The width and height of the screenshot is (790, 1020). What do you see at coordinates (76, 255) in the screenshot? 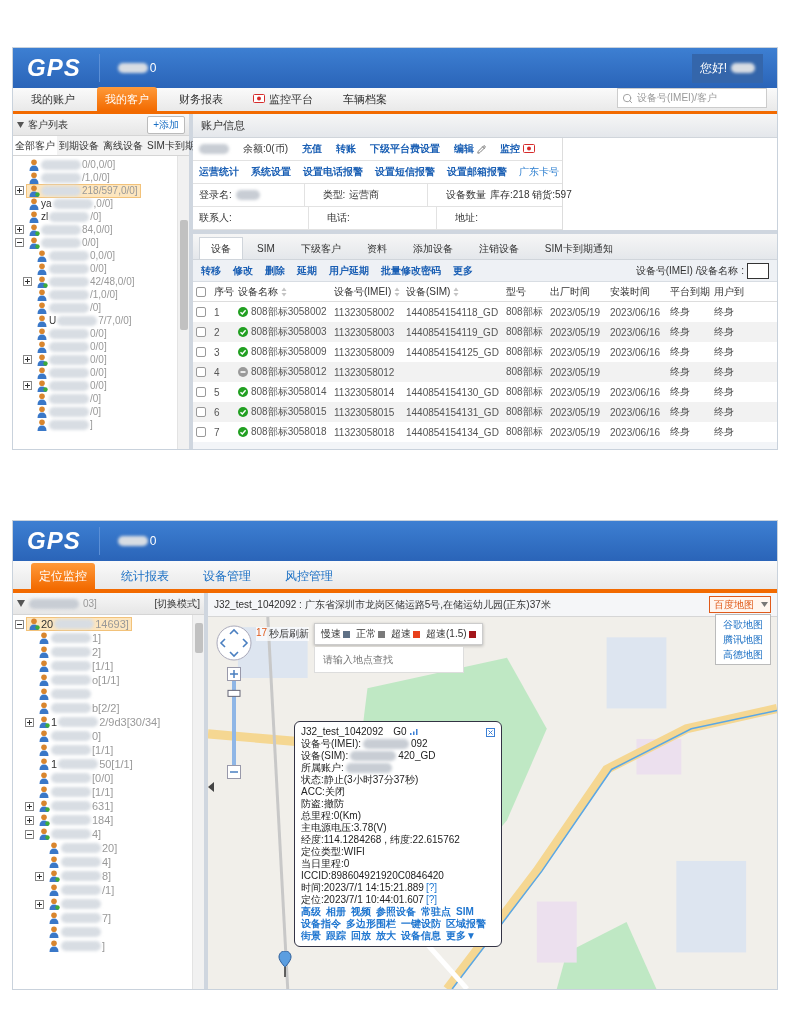
I see `tree-node: 0,0/0]` at bounding box center [76, 255].